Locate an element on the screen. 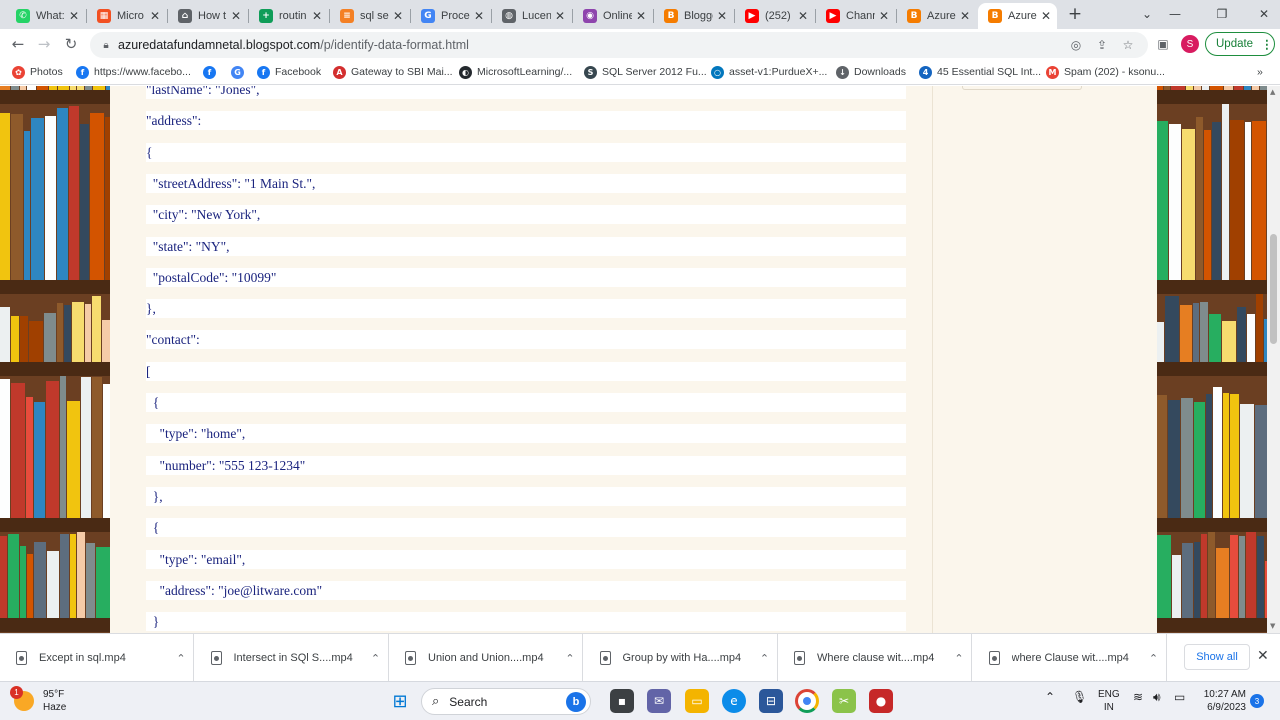 The image size is (1280, 720). star-icon: ☆ is located at coordinates (1128, 45).